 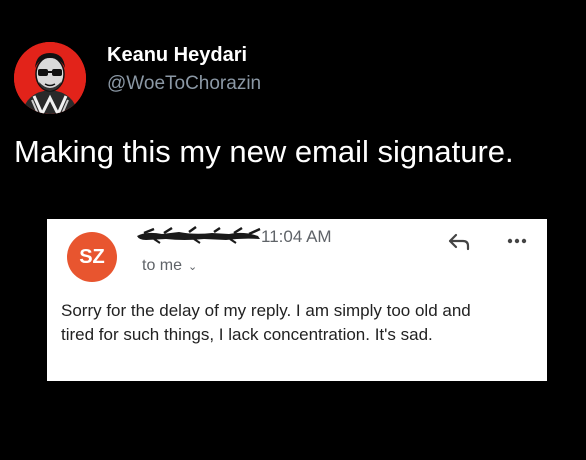 I want to click on author-handle: @WoeToChorazin, so click(x=184, y=84).